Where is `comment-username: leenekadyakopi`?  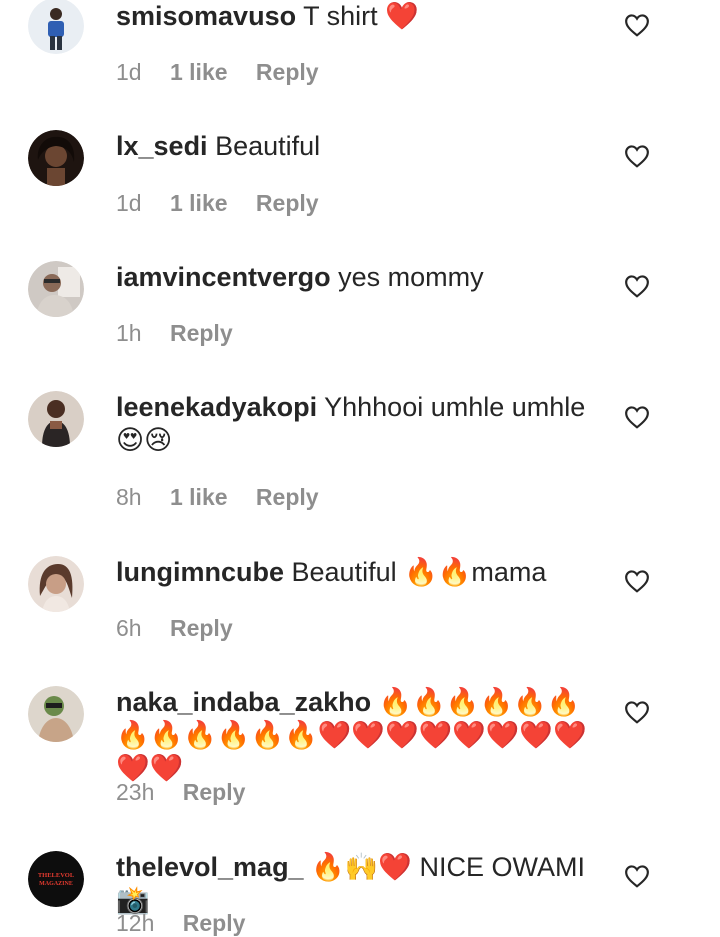
comment-username: leenekadyakopi is located at coordinates (216, 407).